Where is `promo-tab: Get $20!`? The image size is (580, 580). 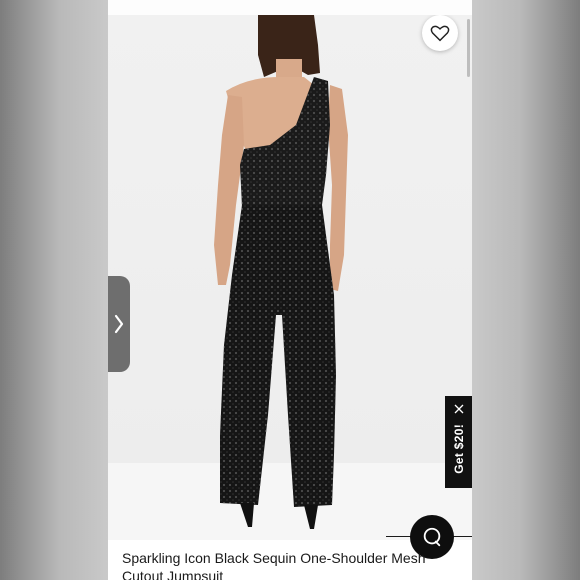 promo-tab: Get $20! is located at coordinates (458, 442).